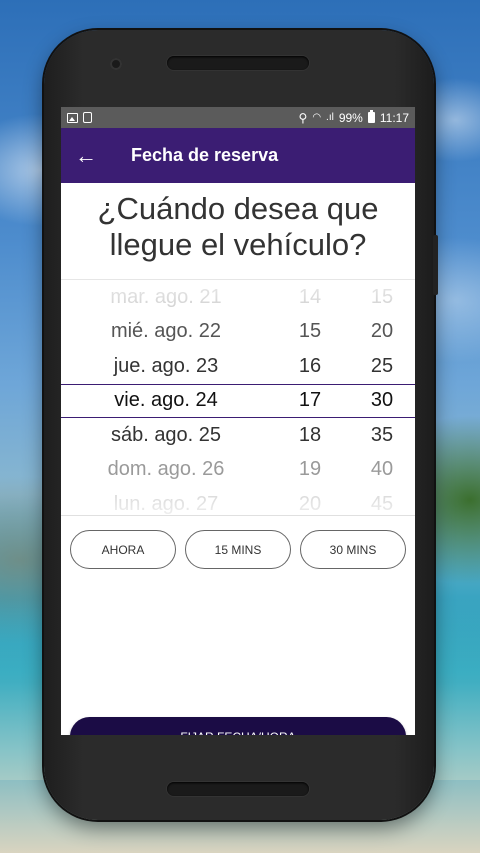 This screenshot has width=480, height=853. Describe the element at coordinates (166, 469) in the screenshot. I see `picker-date: dom. ago. 26` at that location.